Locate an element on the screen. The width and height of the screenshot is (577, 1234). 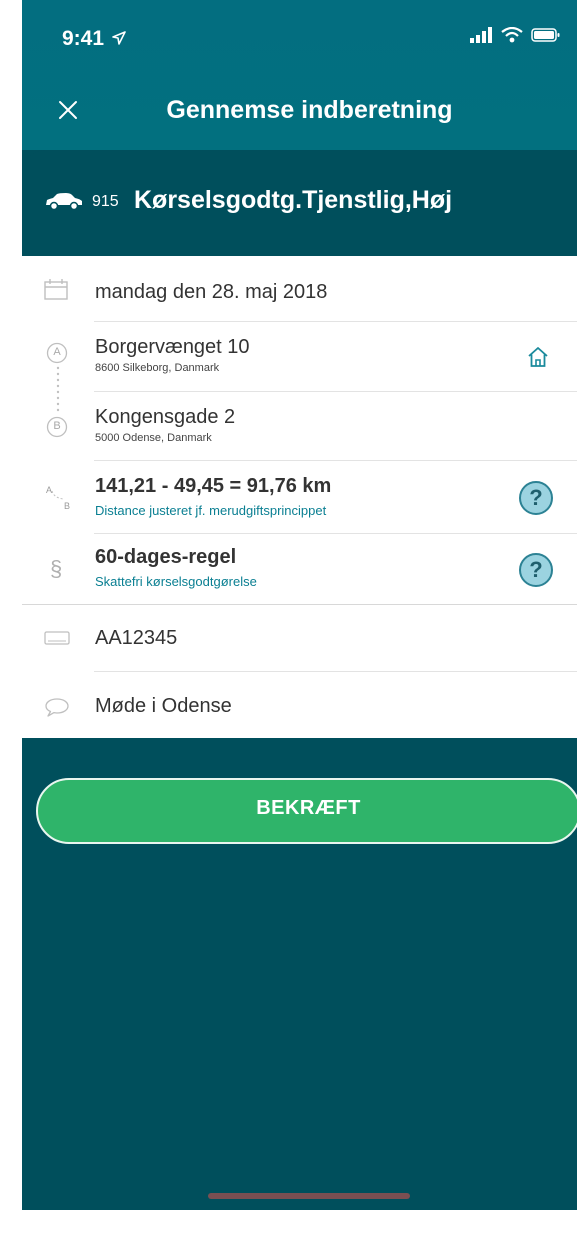
distance-help-button: ? is located at coordinates (536, 498).